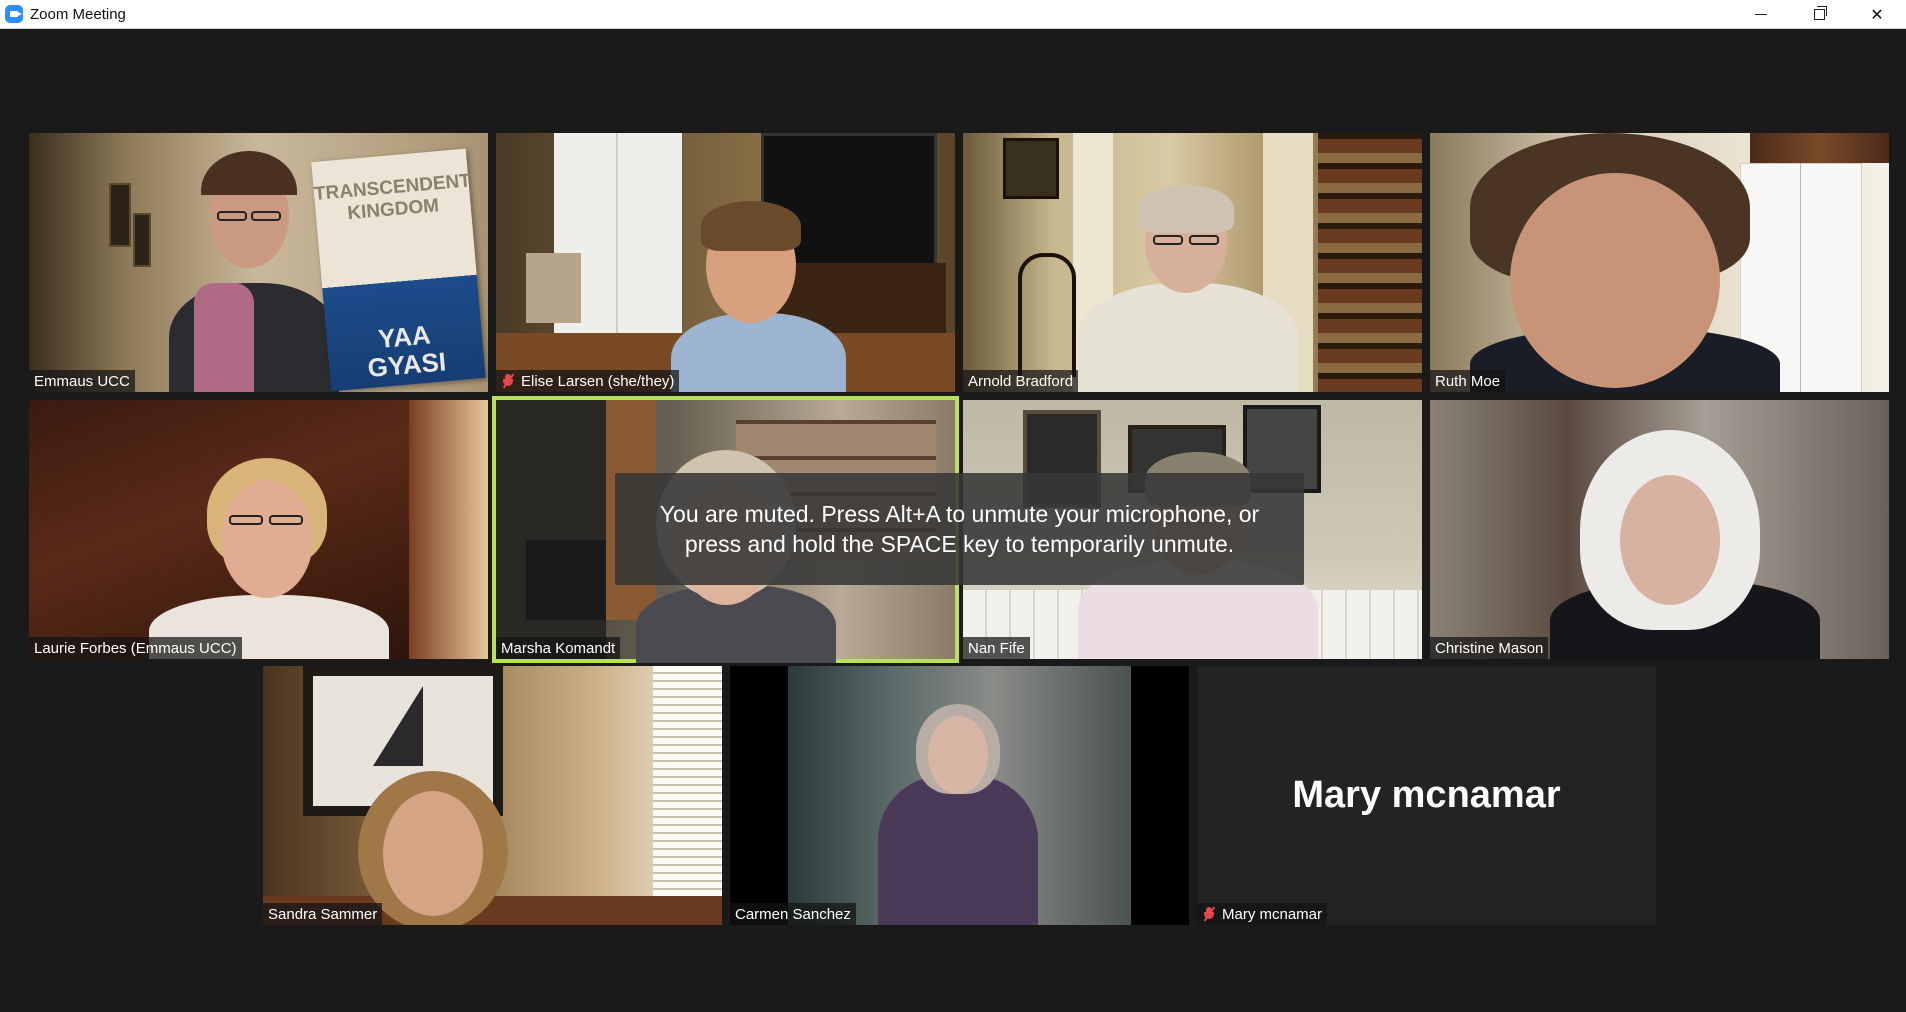 The height and width of the screenshot is (1012, 1906). I want to click on participant-name: Christine Mason, so click(1489, 648).